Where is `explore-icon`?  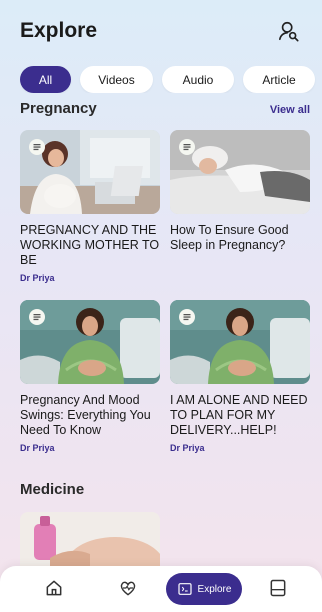 explore-icon is located at coordinates (184, 589).